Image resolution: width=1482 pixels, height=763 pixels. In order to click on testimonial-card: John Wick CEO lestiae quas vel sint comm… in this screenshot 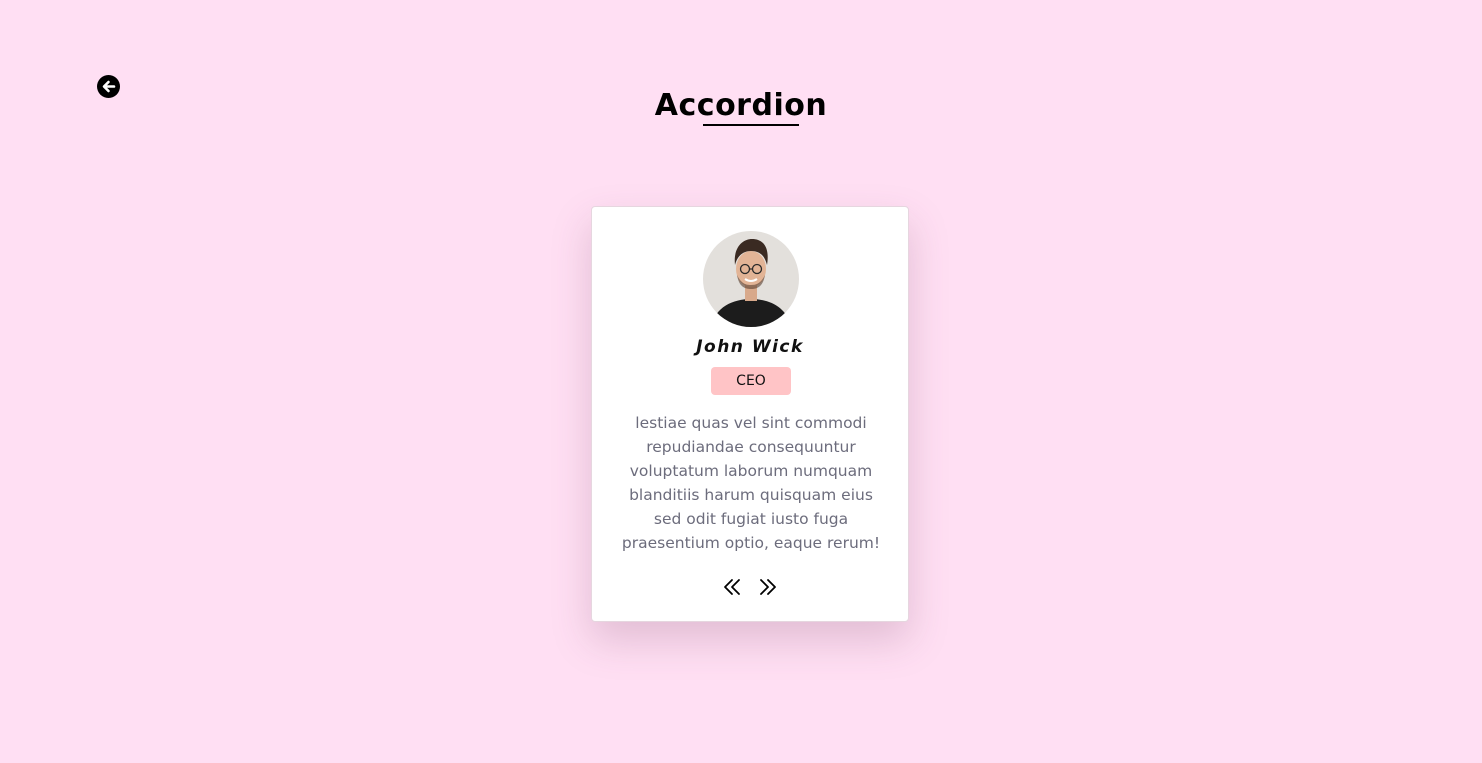, I will do `click(750, 414)`.